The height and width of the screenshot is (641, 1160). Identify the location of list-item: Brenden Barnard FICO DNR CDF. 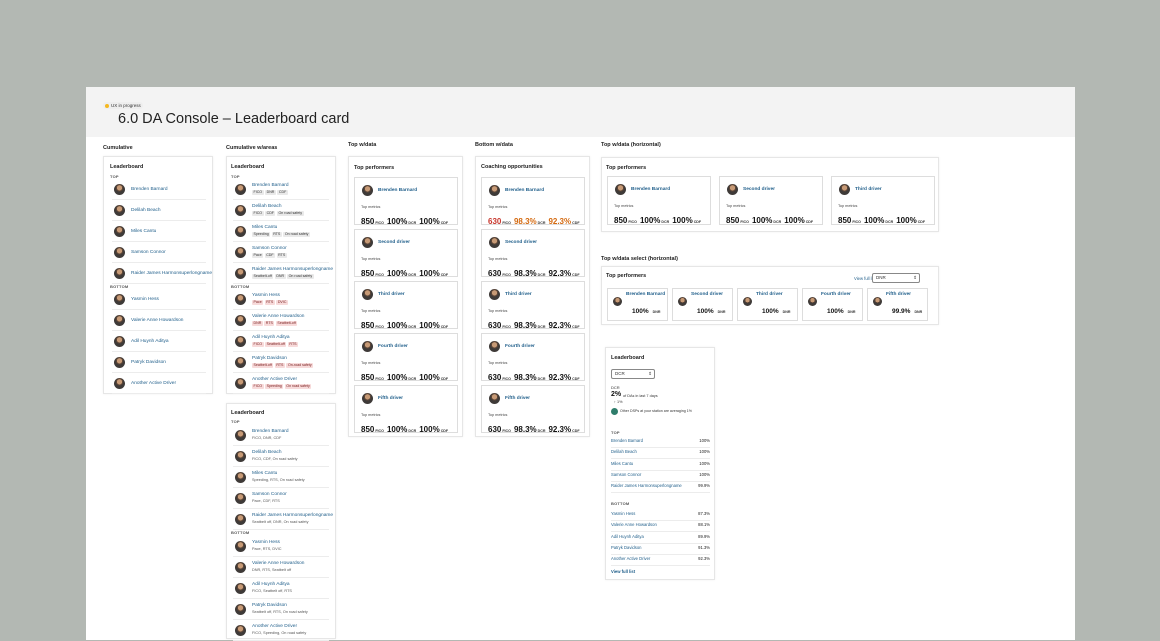
(281, 190).